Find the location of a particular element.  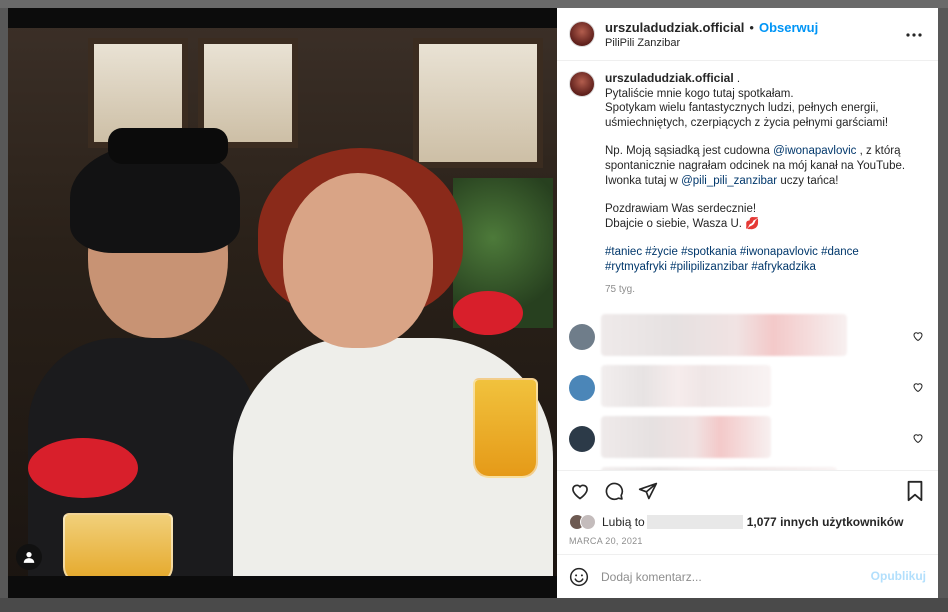

caption-username: urszuladudziak.official is located at coordinates (669, 78).